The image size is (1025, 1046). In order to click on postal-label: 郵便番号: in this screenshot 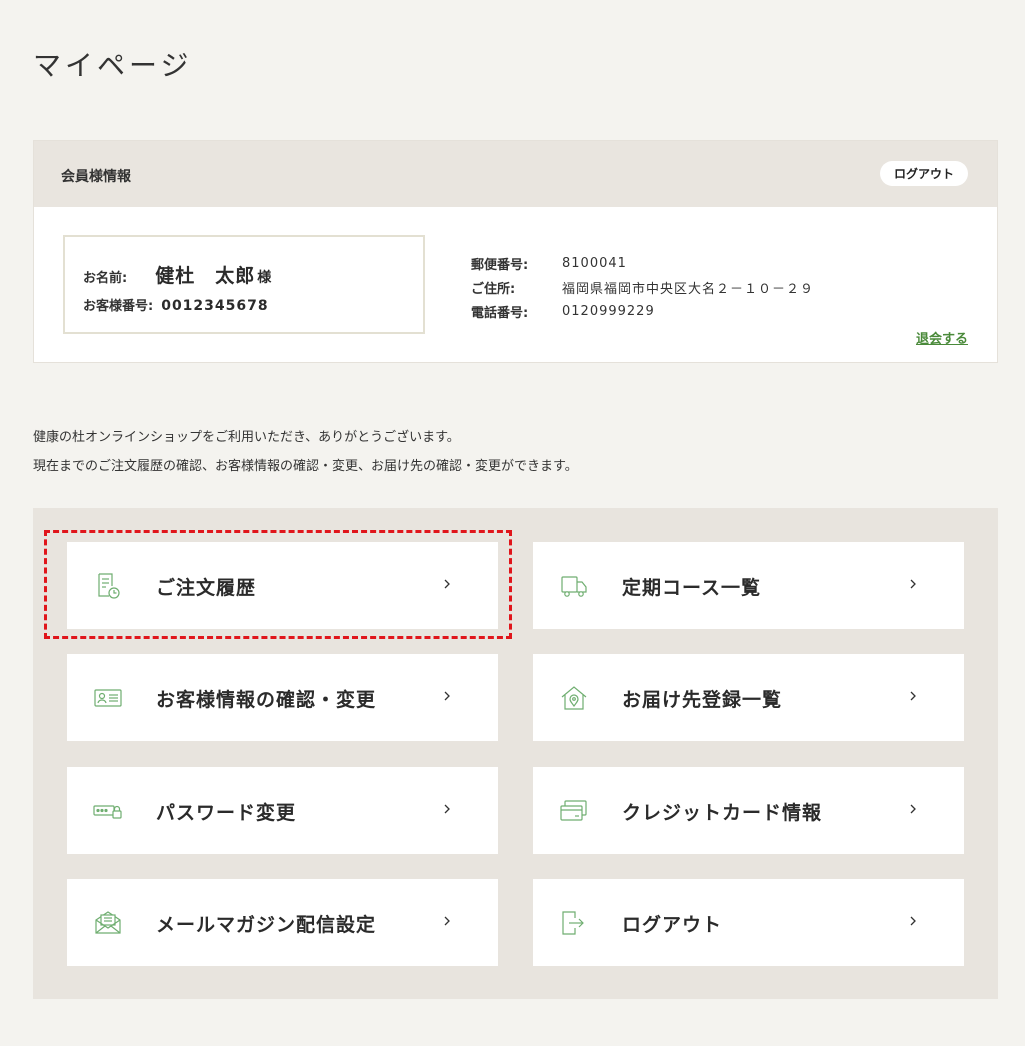, I will do `click(500, 265)`.